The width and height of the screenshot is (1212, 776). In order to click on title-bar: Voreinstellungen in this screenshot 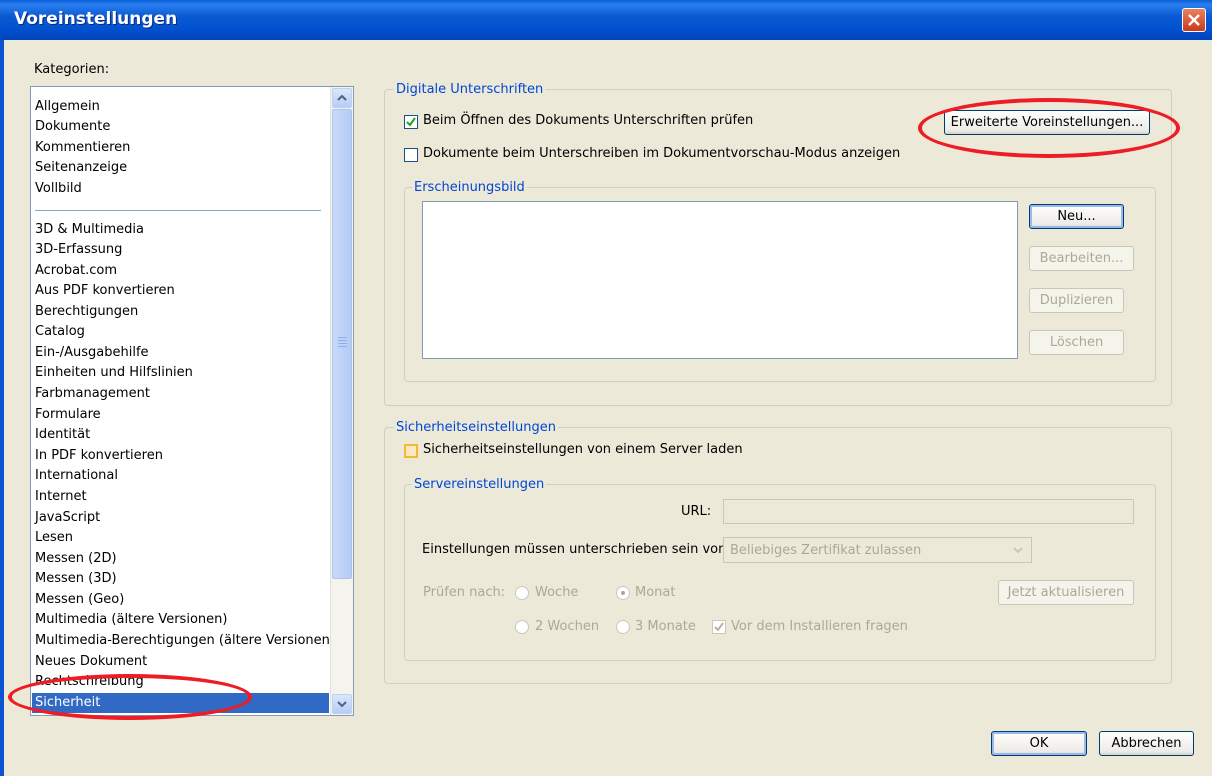, I will do `click(606, 20)`.